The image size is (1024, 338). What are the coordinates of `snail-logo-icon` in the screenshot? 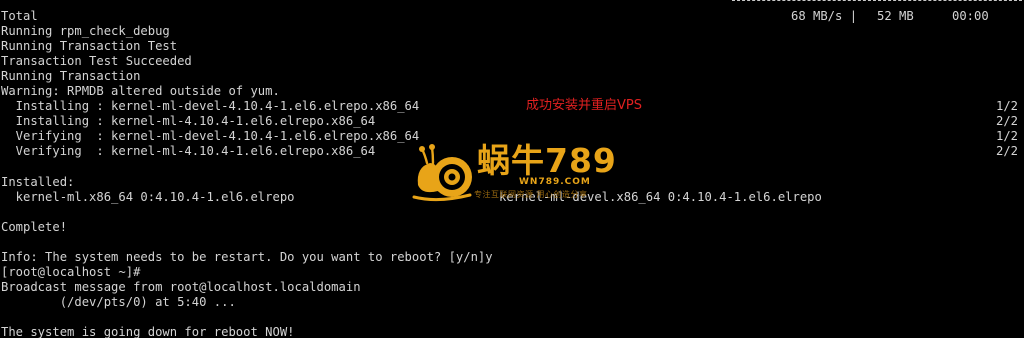 It's located at (442, 173).